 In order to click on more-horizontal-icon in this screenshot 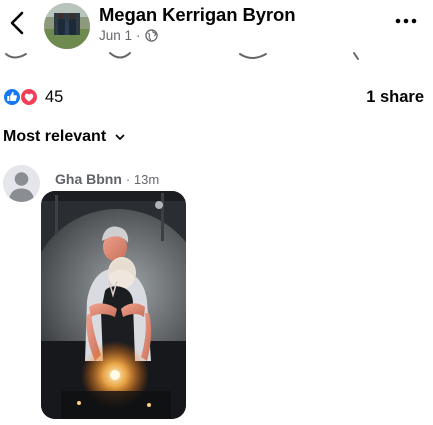, I will do `click(406, 21)`.